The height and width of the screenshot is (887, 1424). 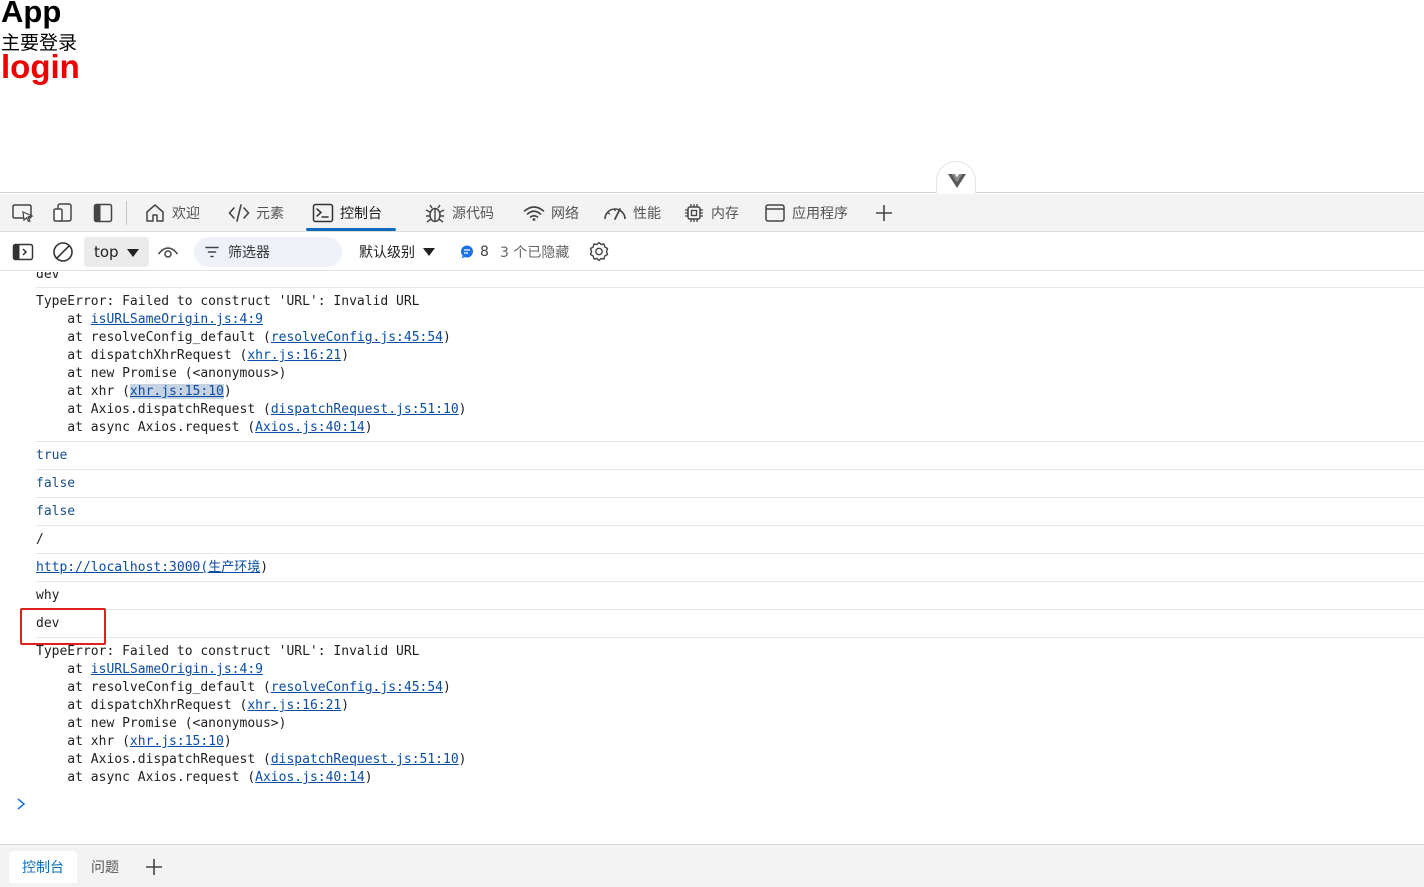 I want to click on log-boolean: true, so click(x=52, y=455).